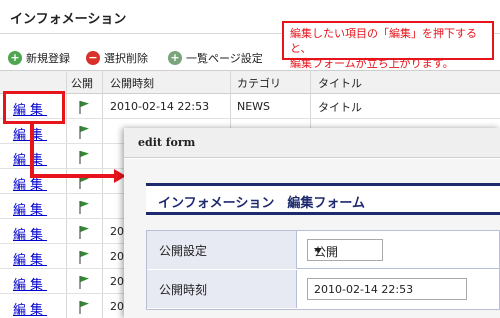  I want to click on field-label-public: 公開設定, so click(222, 250).